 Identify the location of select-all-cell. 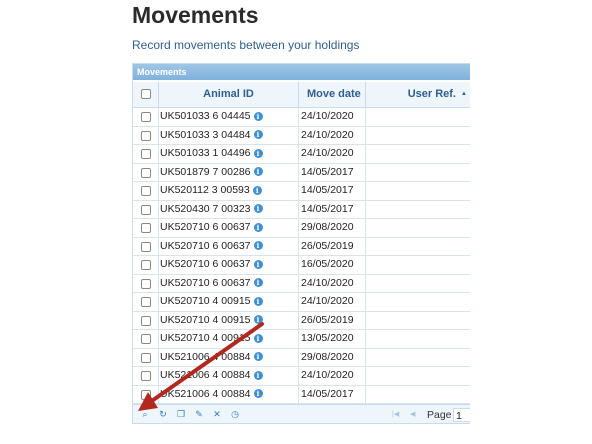
(146, 94).